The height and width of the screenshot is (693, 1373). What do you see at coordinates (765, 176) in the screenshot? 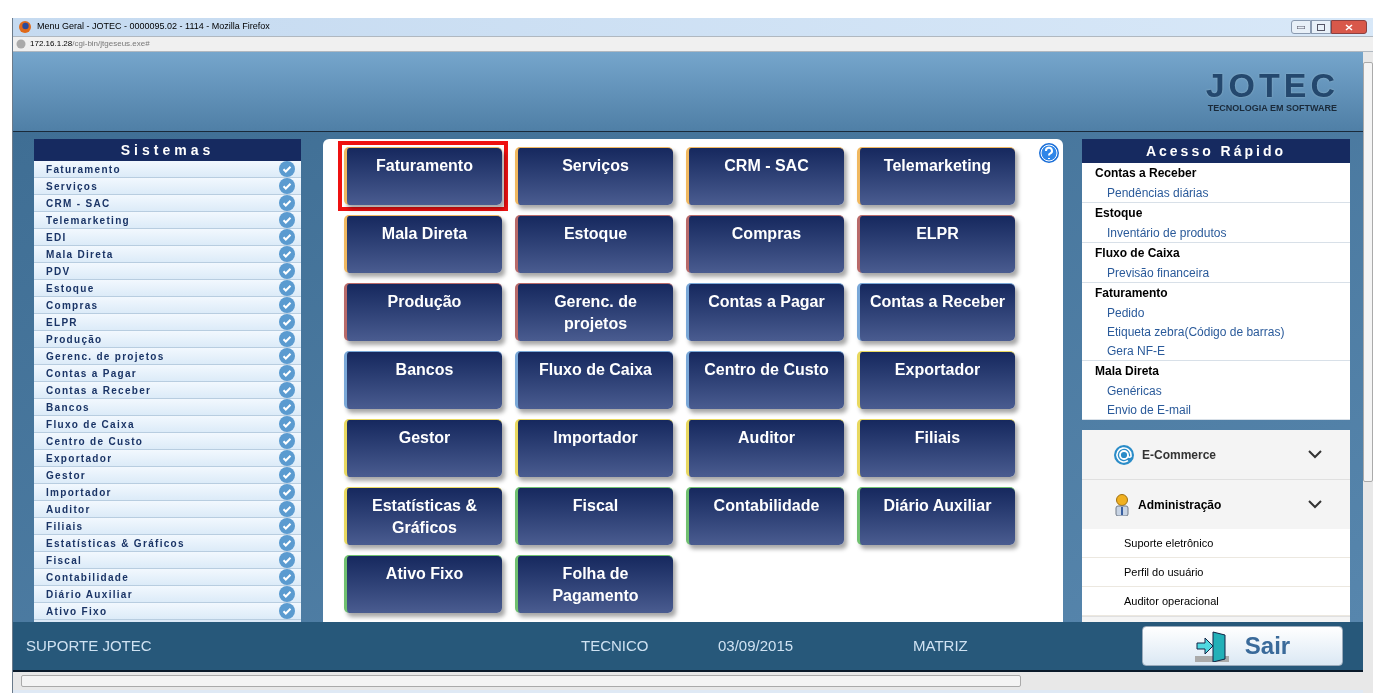
I see `module-button: CRM - SAC` at bounding box center [765, 176].